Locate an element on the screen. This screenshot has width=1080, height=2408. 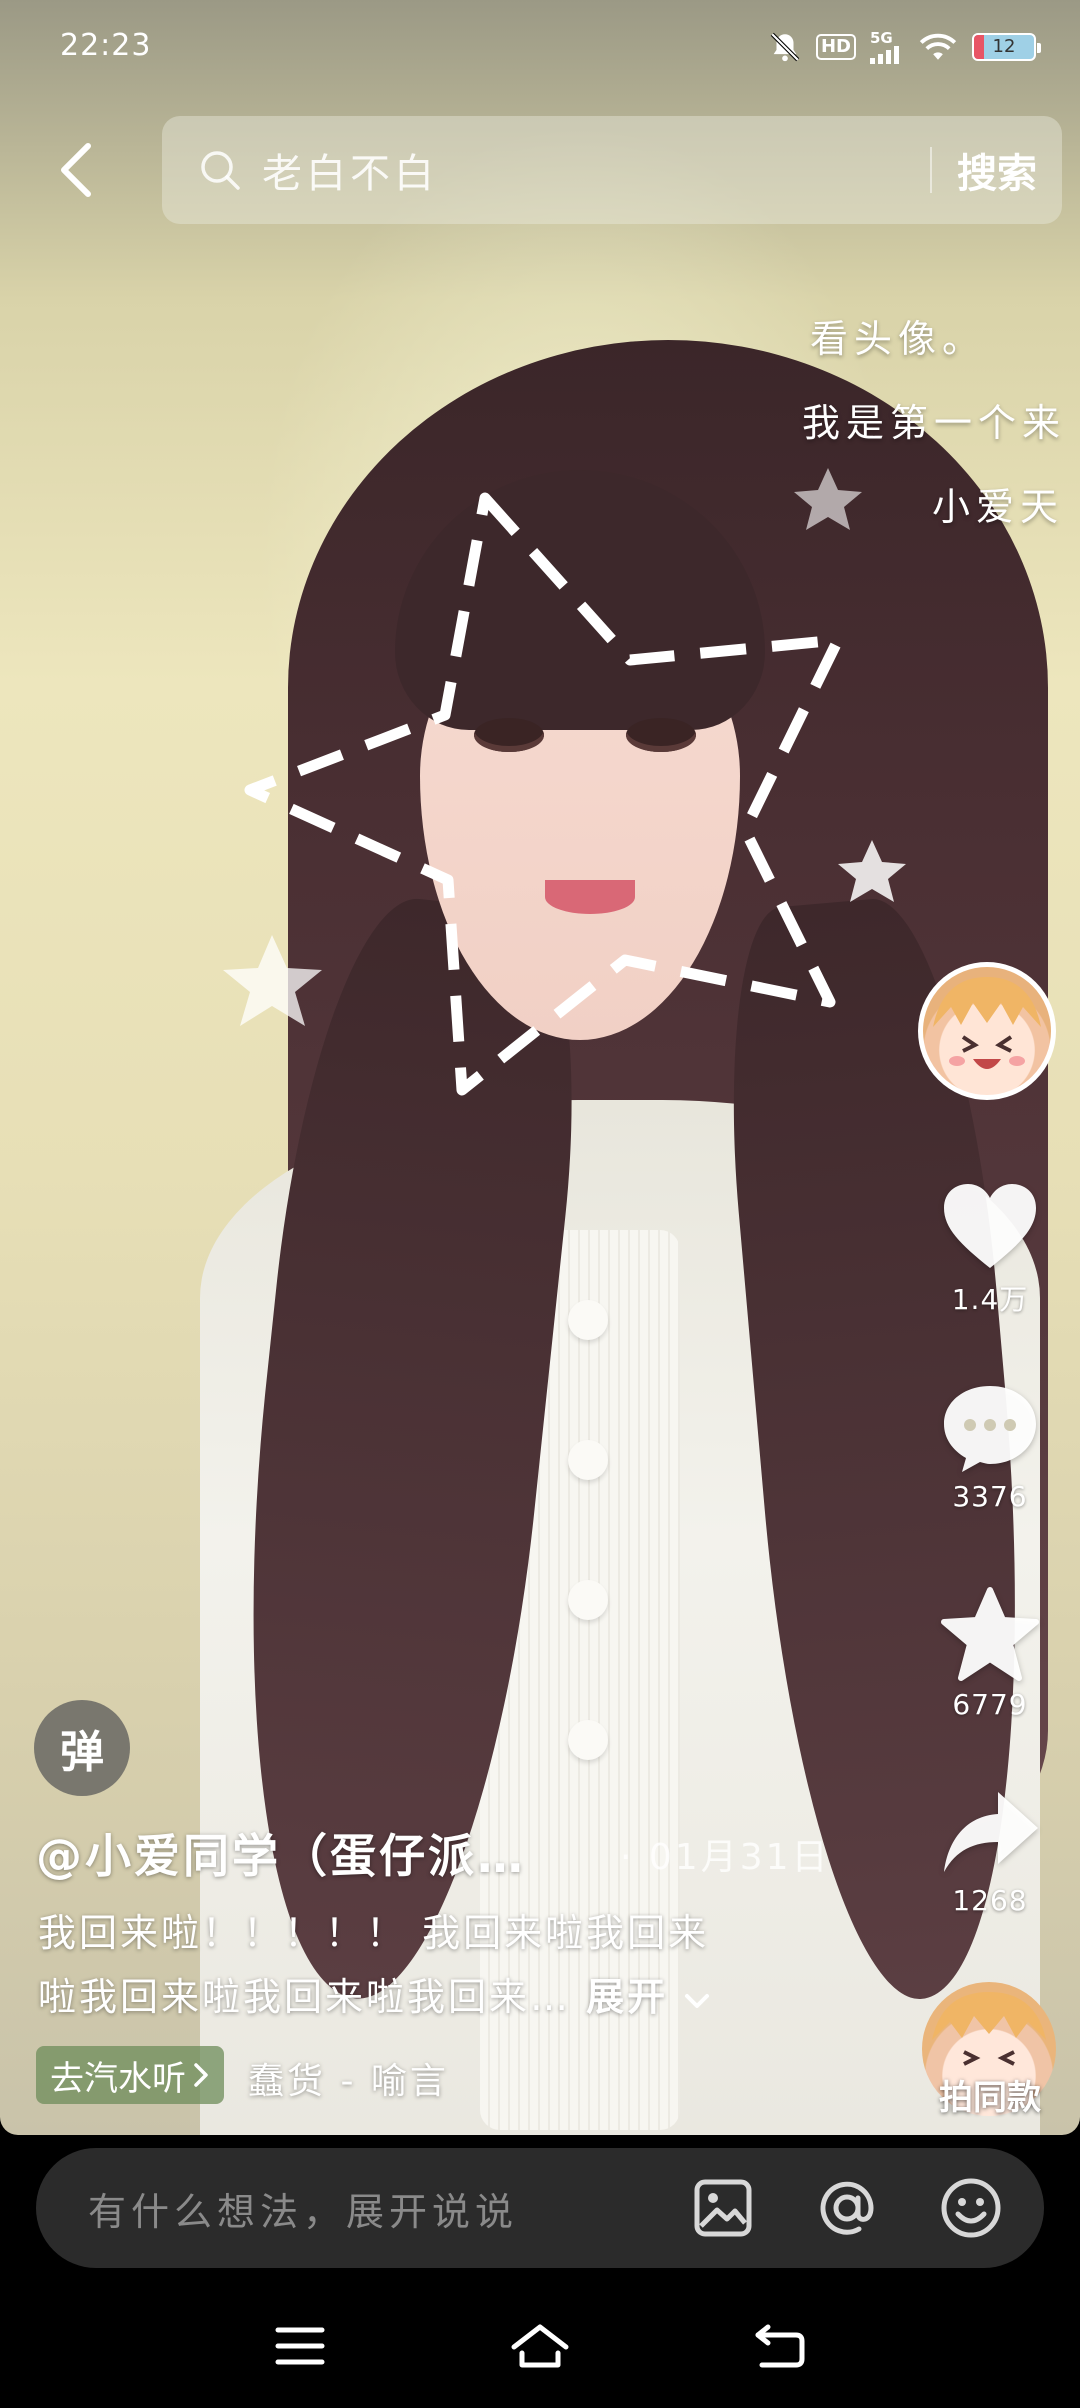
back-arrow-icon is located at coordinates (76, 170).